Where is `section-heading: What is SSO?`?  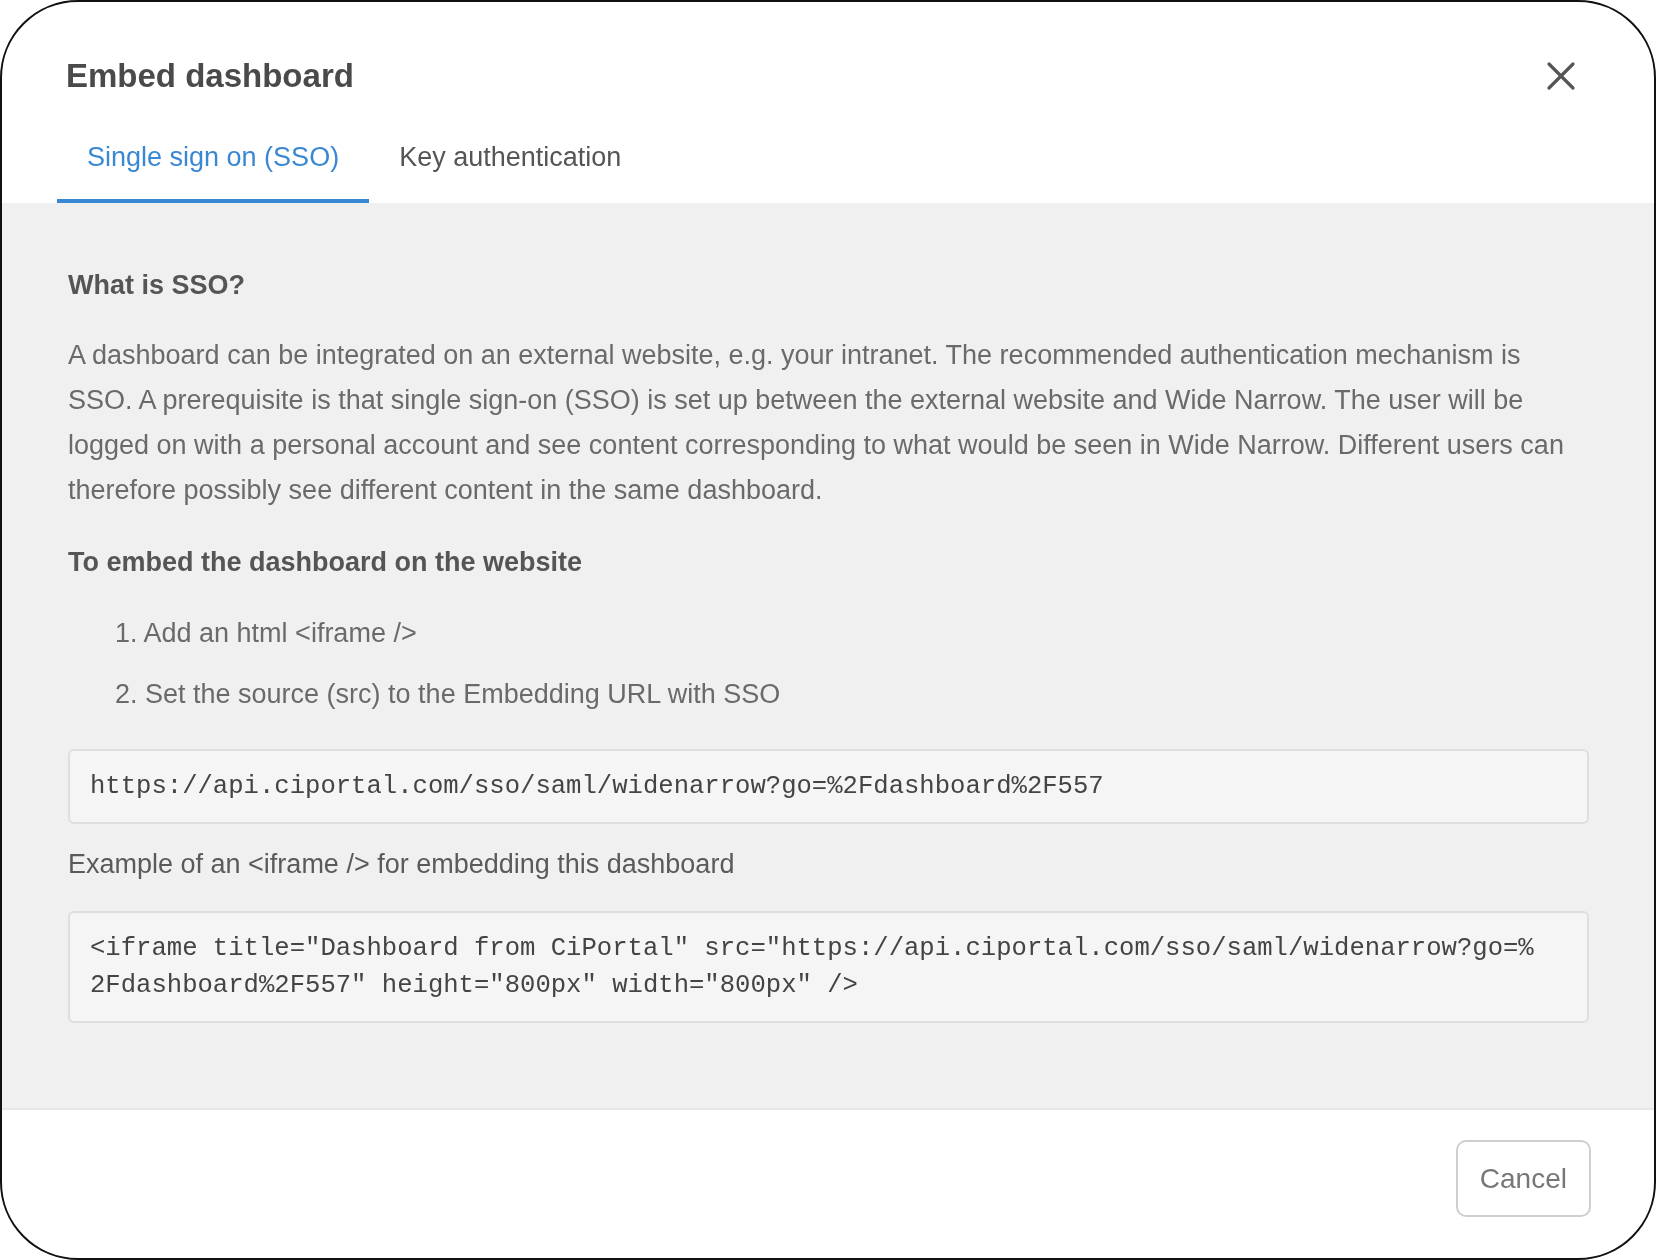 section-heading: What is SSO? is located at coordinates (157, 285).